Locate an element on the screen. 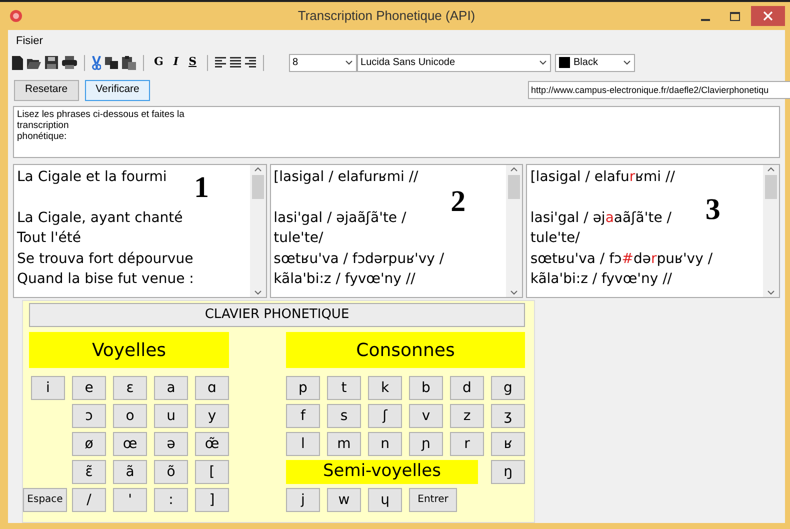  italic-button: I is located at coordinates (176, 62).